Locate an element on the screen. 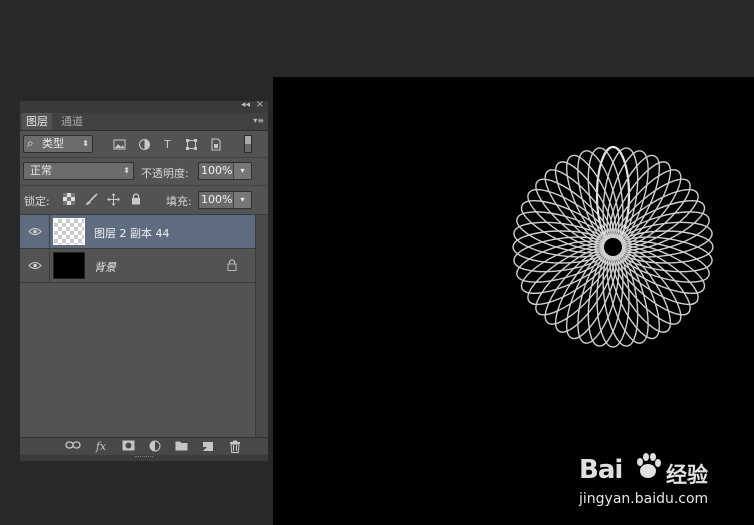 This screenshot has height=525, width=754. type-filter-icon: T is located at coordinates (167, 144).